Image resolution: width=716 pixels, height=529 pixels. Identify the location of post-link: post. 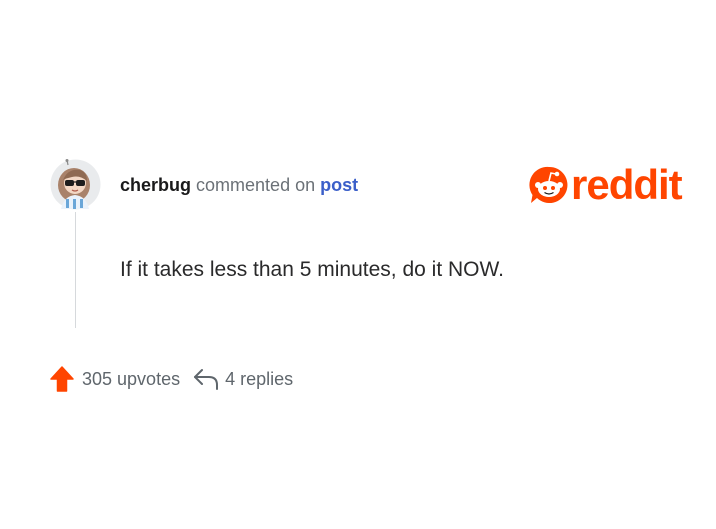
(339, 185).